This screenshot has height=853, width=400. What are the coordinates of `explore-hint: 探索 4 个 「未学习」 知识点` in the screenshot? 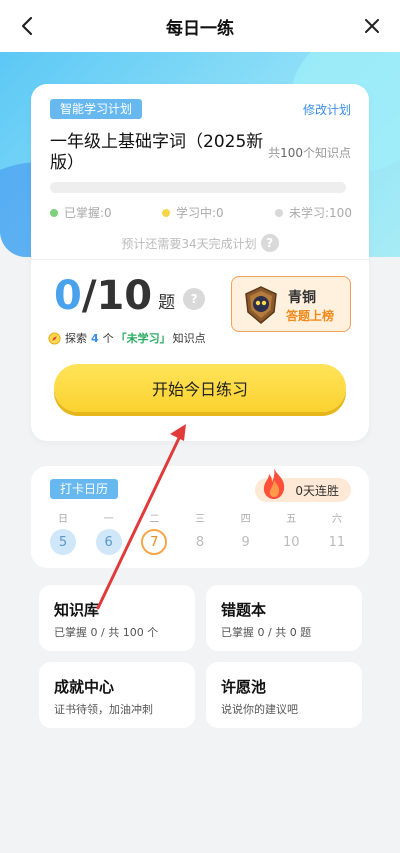 It's located at (127, 338).